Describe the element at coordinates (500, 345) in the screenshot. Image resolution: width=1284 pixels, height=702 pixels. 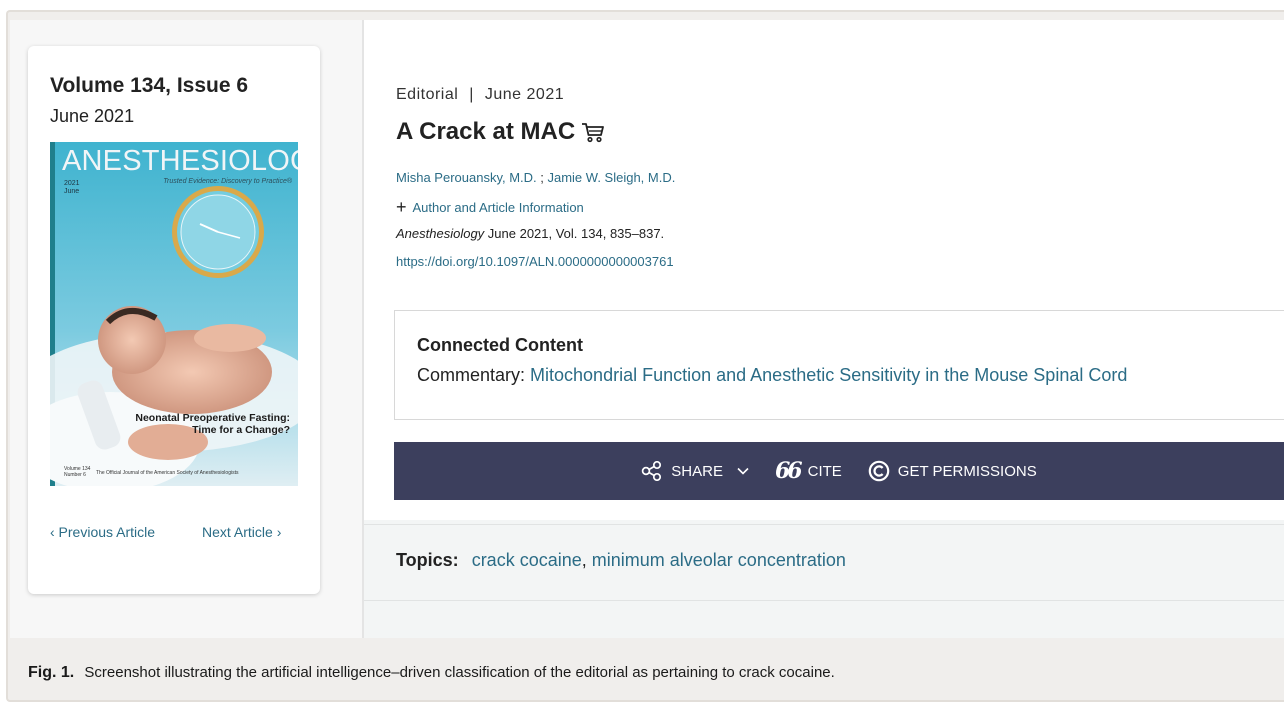
I see `connected-content-heading: Connected Content` at that location.